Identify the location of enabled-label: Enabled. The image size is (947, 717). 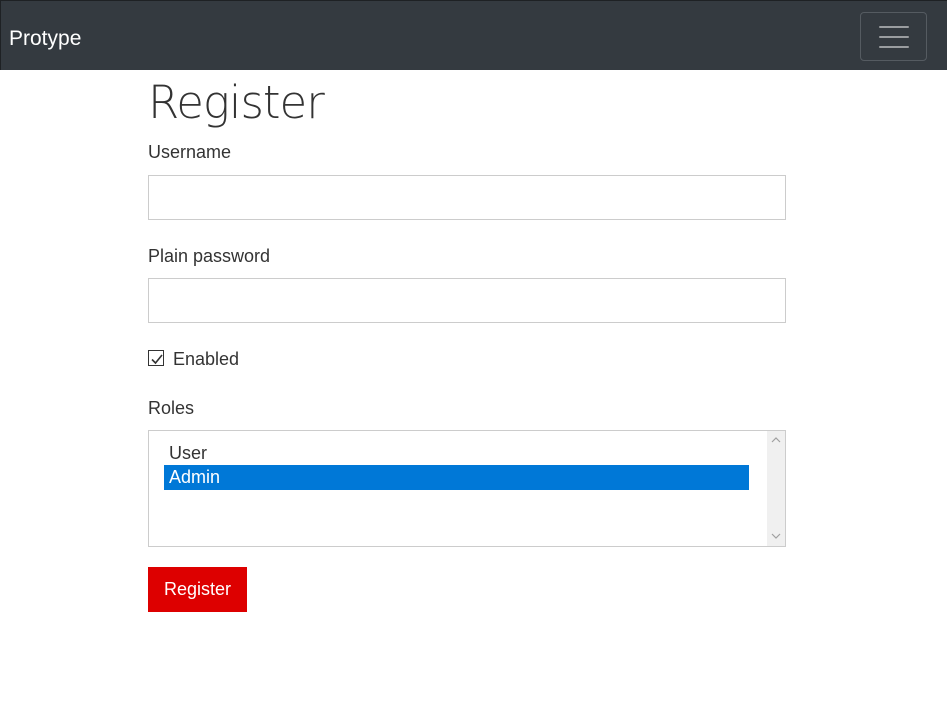
(206, 359).